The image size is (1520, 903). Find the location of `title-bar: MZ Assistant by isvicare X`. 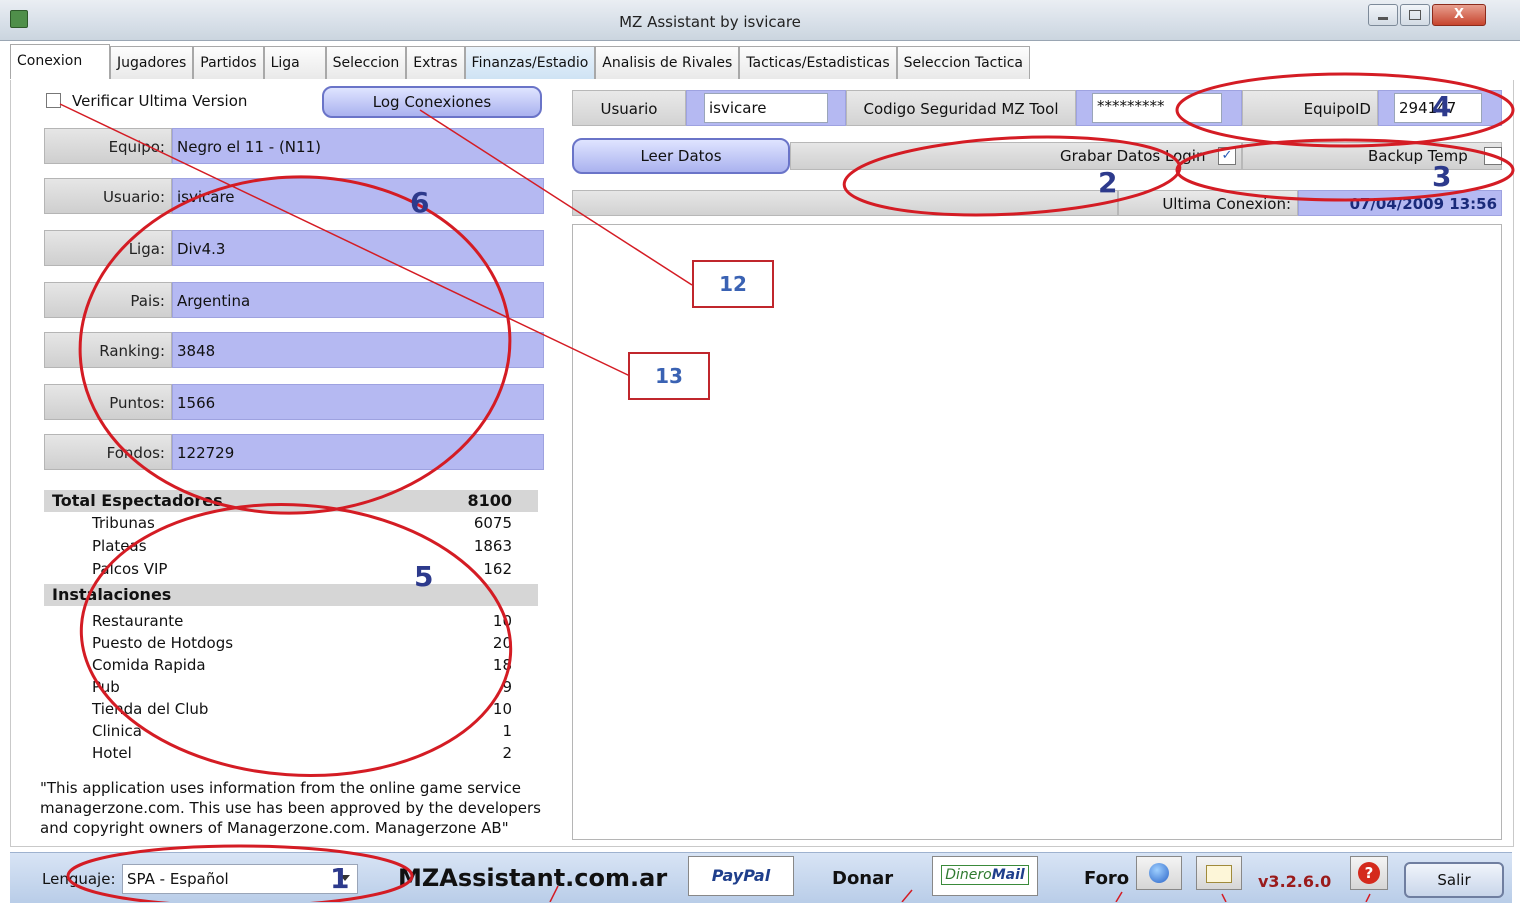

title-bar: MZ Assistant by isvicare X is located at coordinates (760, 20).